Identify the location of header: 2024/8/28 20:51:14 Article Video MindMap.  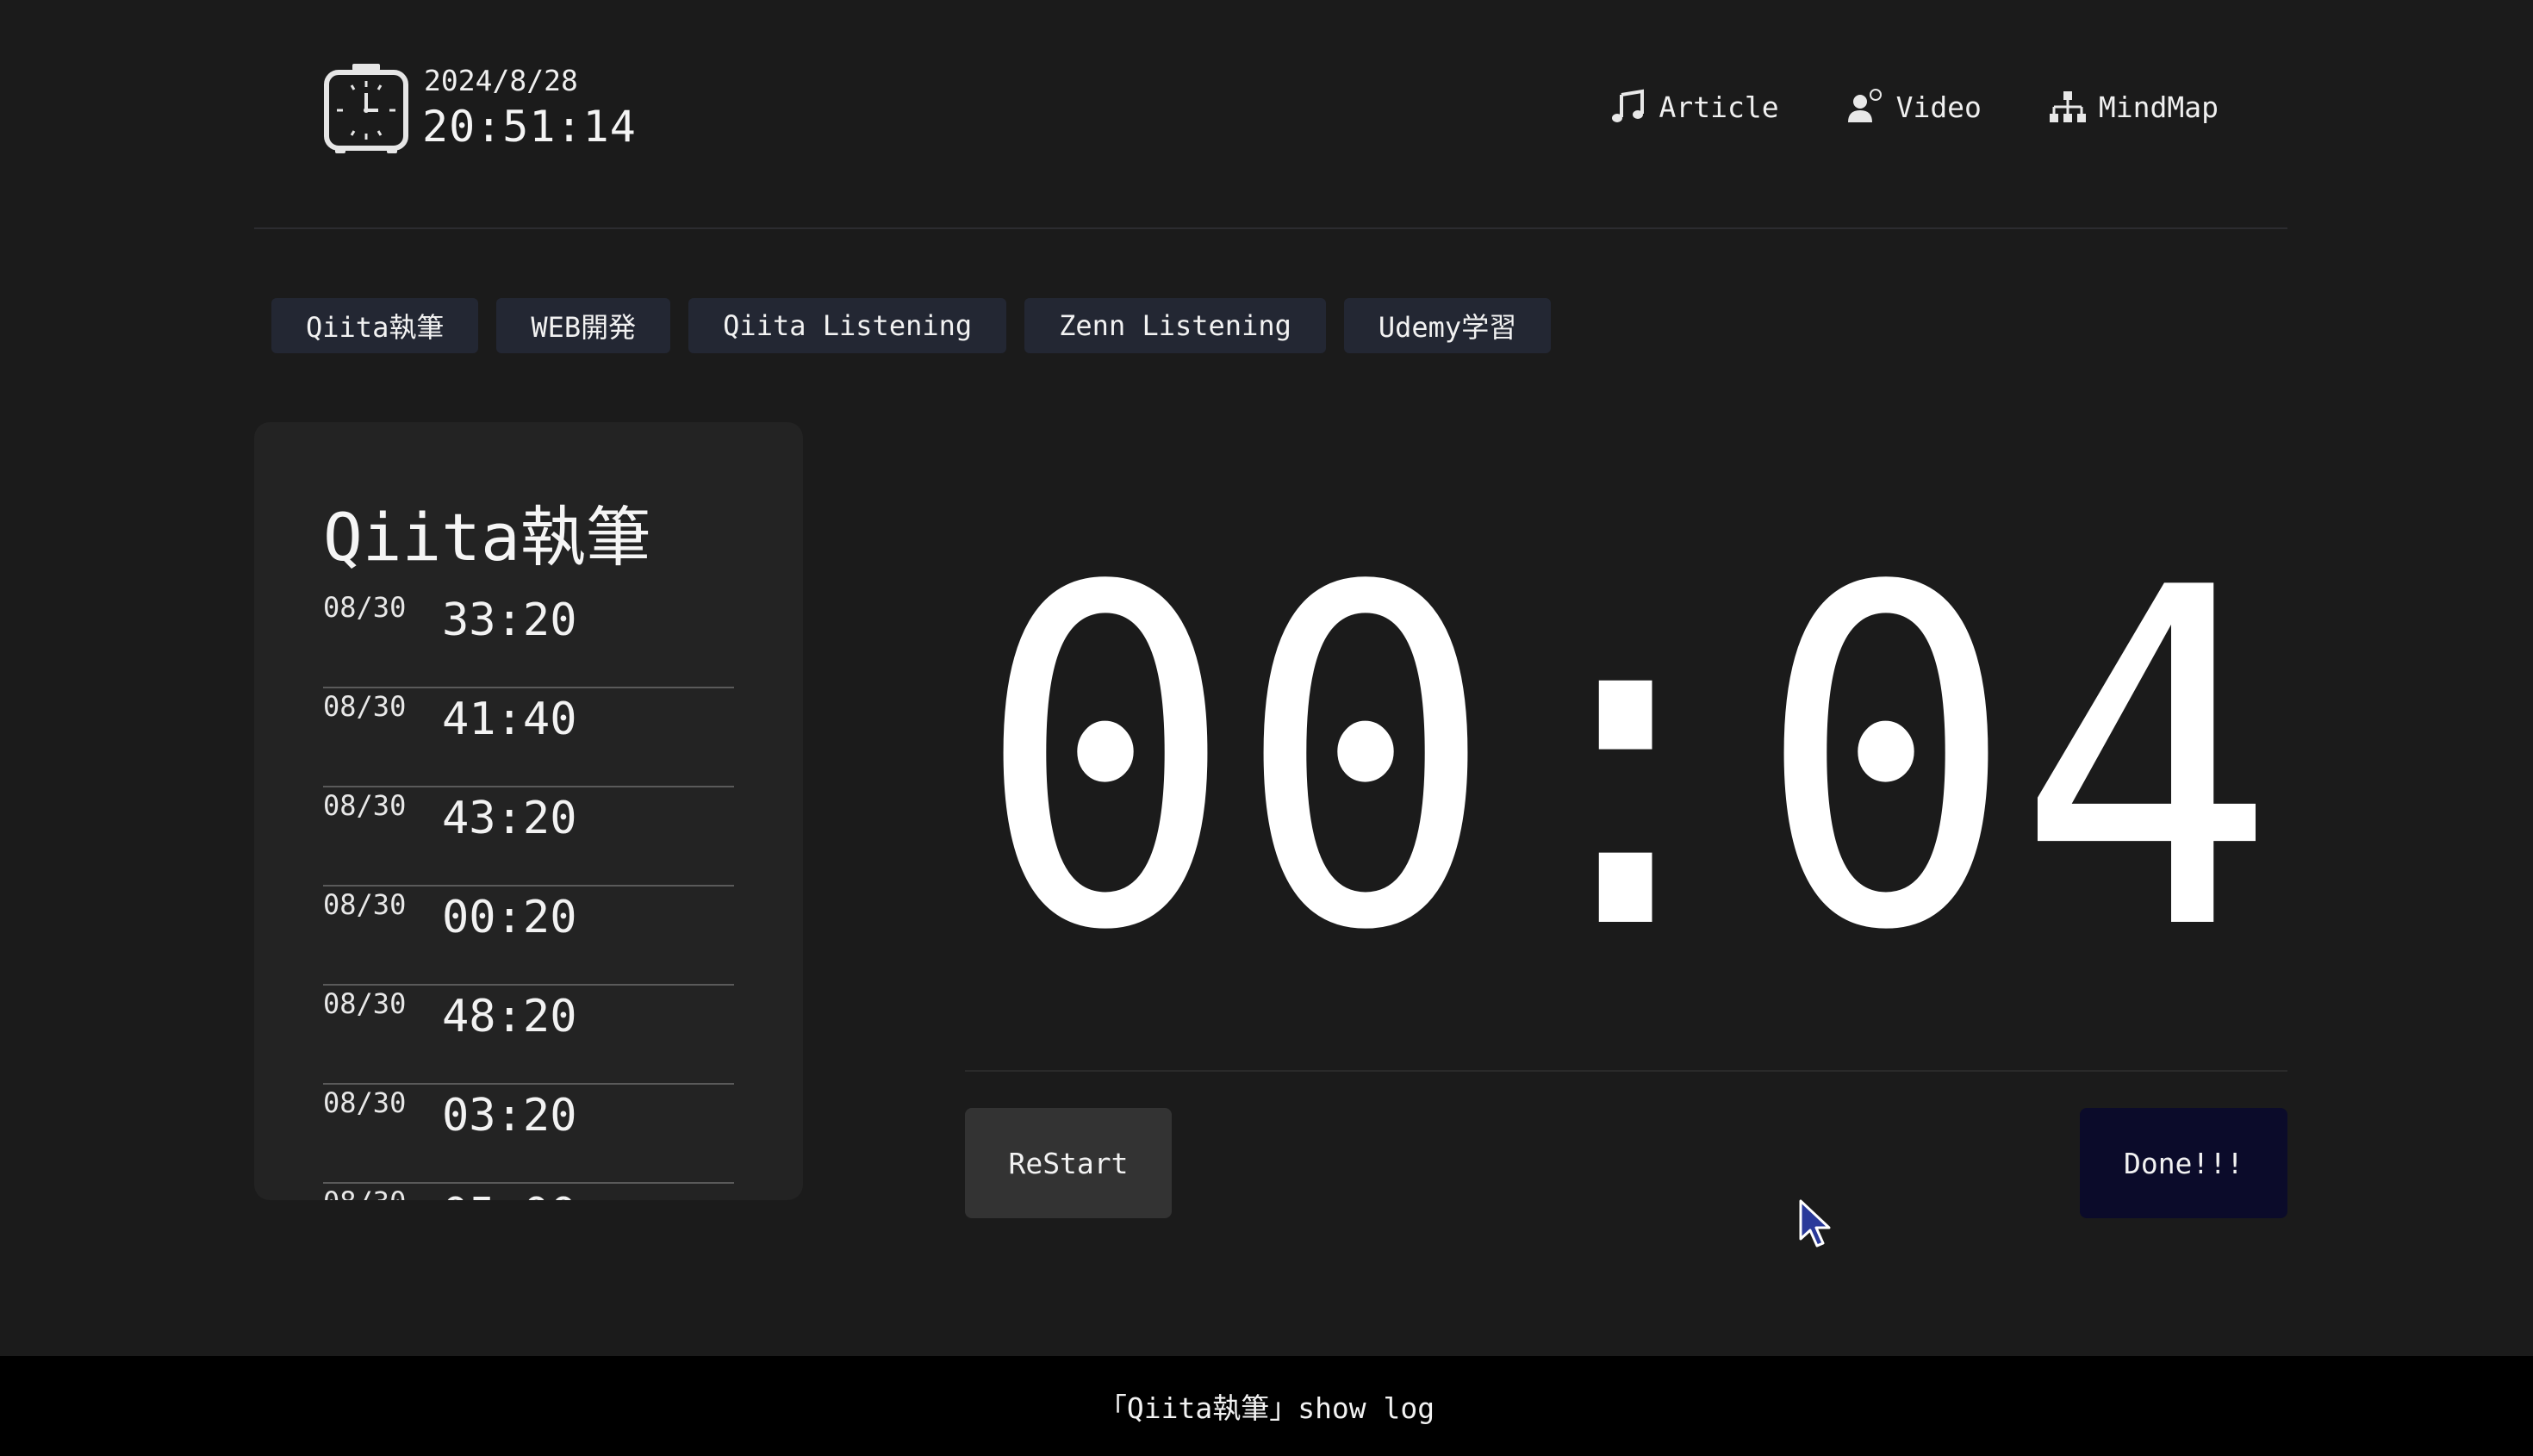
(1270, 115).